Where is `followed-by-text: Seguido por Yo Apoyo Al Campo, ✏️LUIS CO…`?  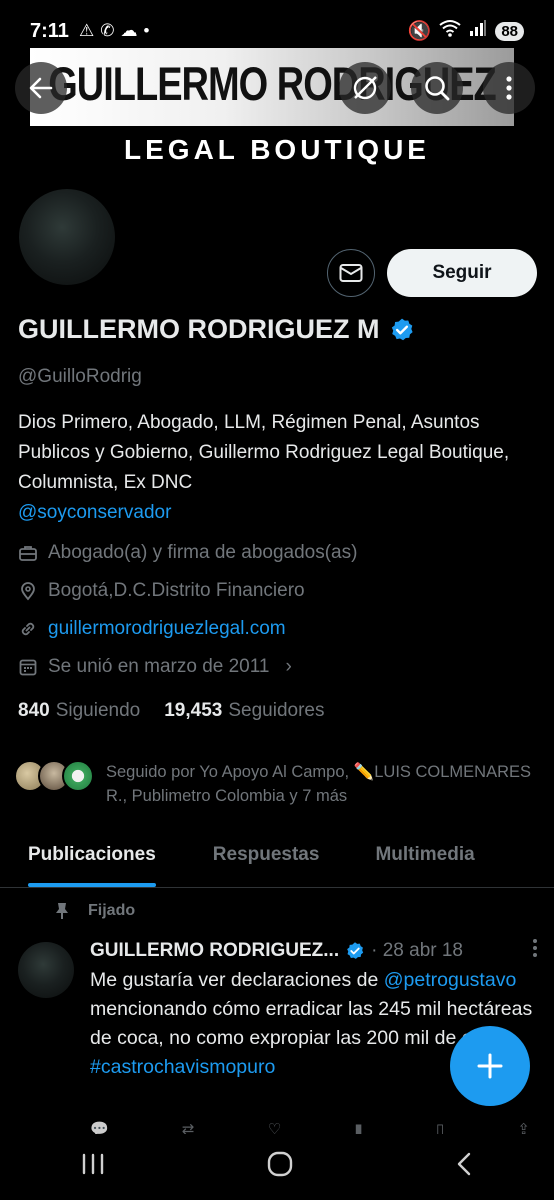 followed-by-text: Seguido por Yo Apoyo Al Campo, ✏️LUIS CO… is located at coordinates (319, 784).